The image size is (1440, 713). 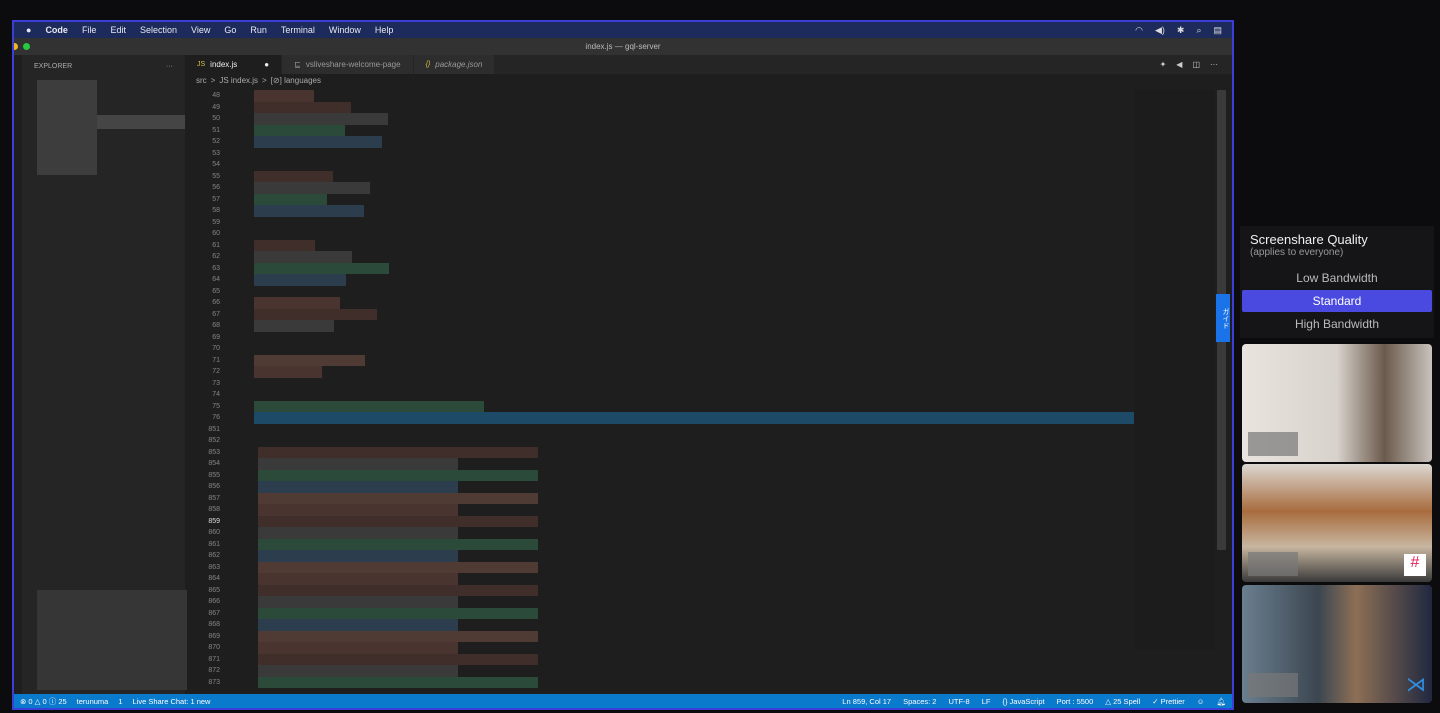 What do you see at coordinates (296, 80) in the screenshot?
I see `crumb-symbol: [⊘] languages` at bounding box center [296, 80].